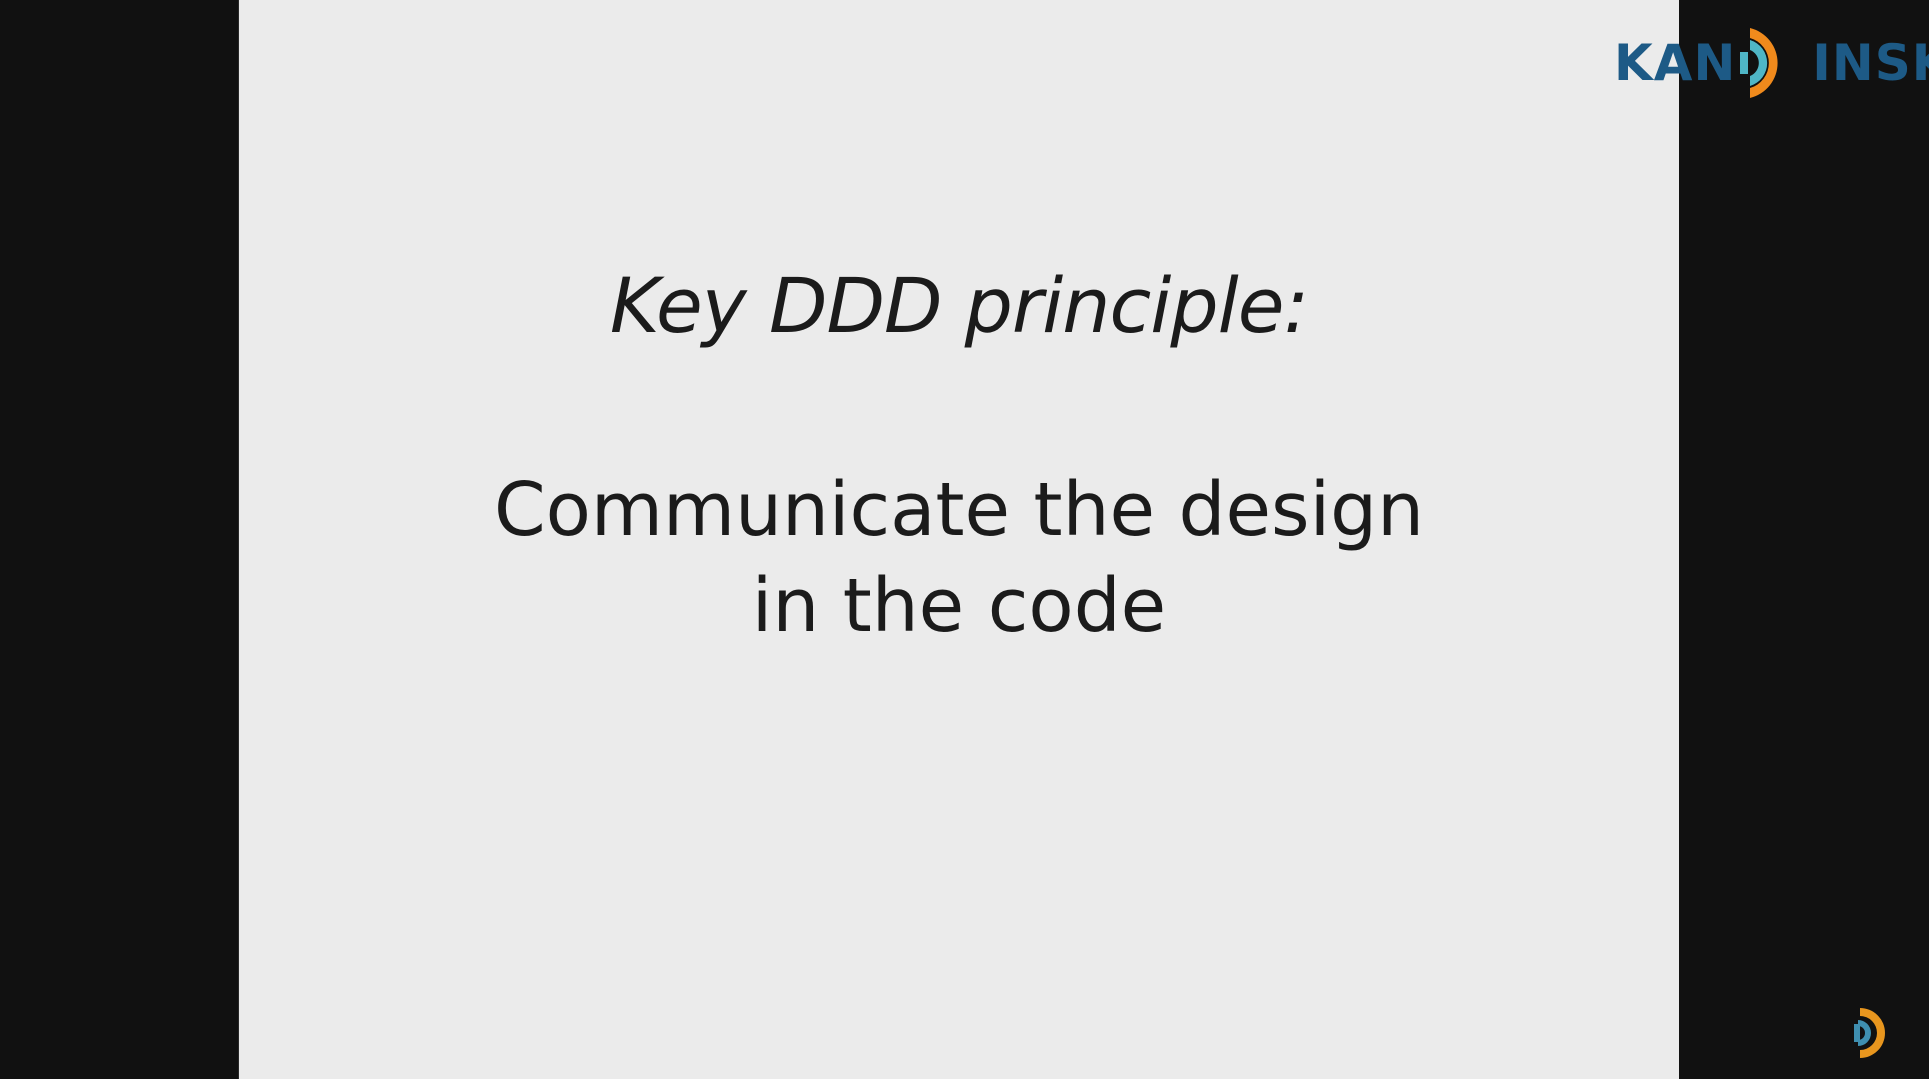 The height and width of the screenshot is (1079, 1929). Describe the element at coordinates (1675, 63) in the screenshot. I see `logo-text-prefix: KAN` at that location.